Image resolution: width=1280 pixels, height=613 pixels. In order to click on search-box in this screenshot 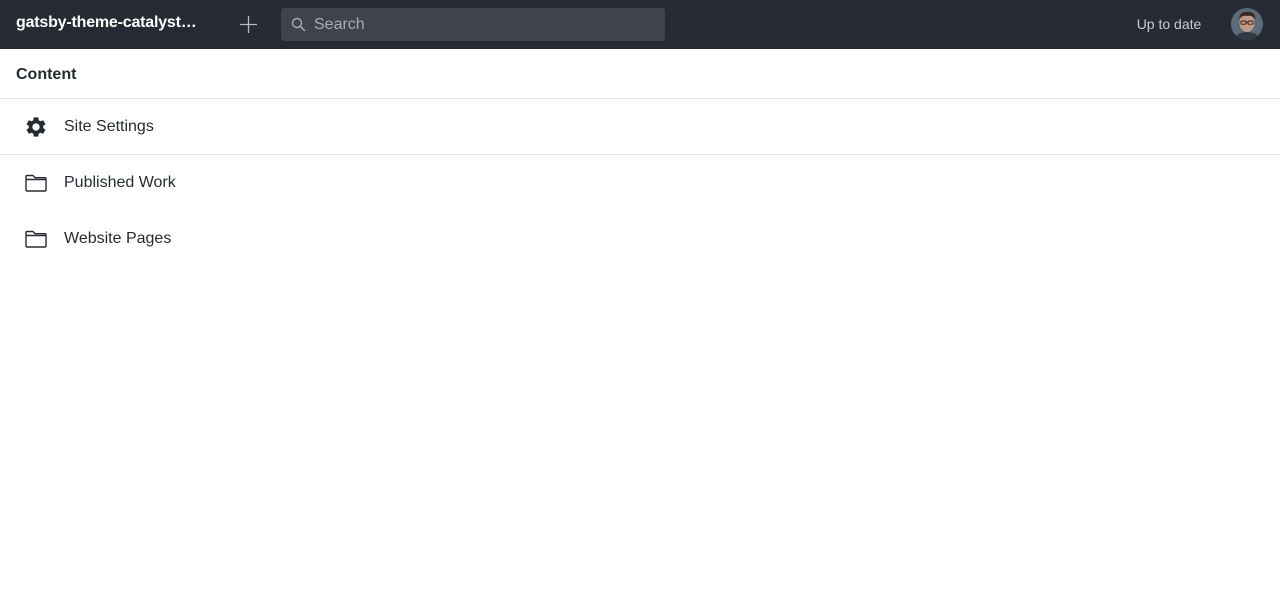, I will do `click(473, 24)`.